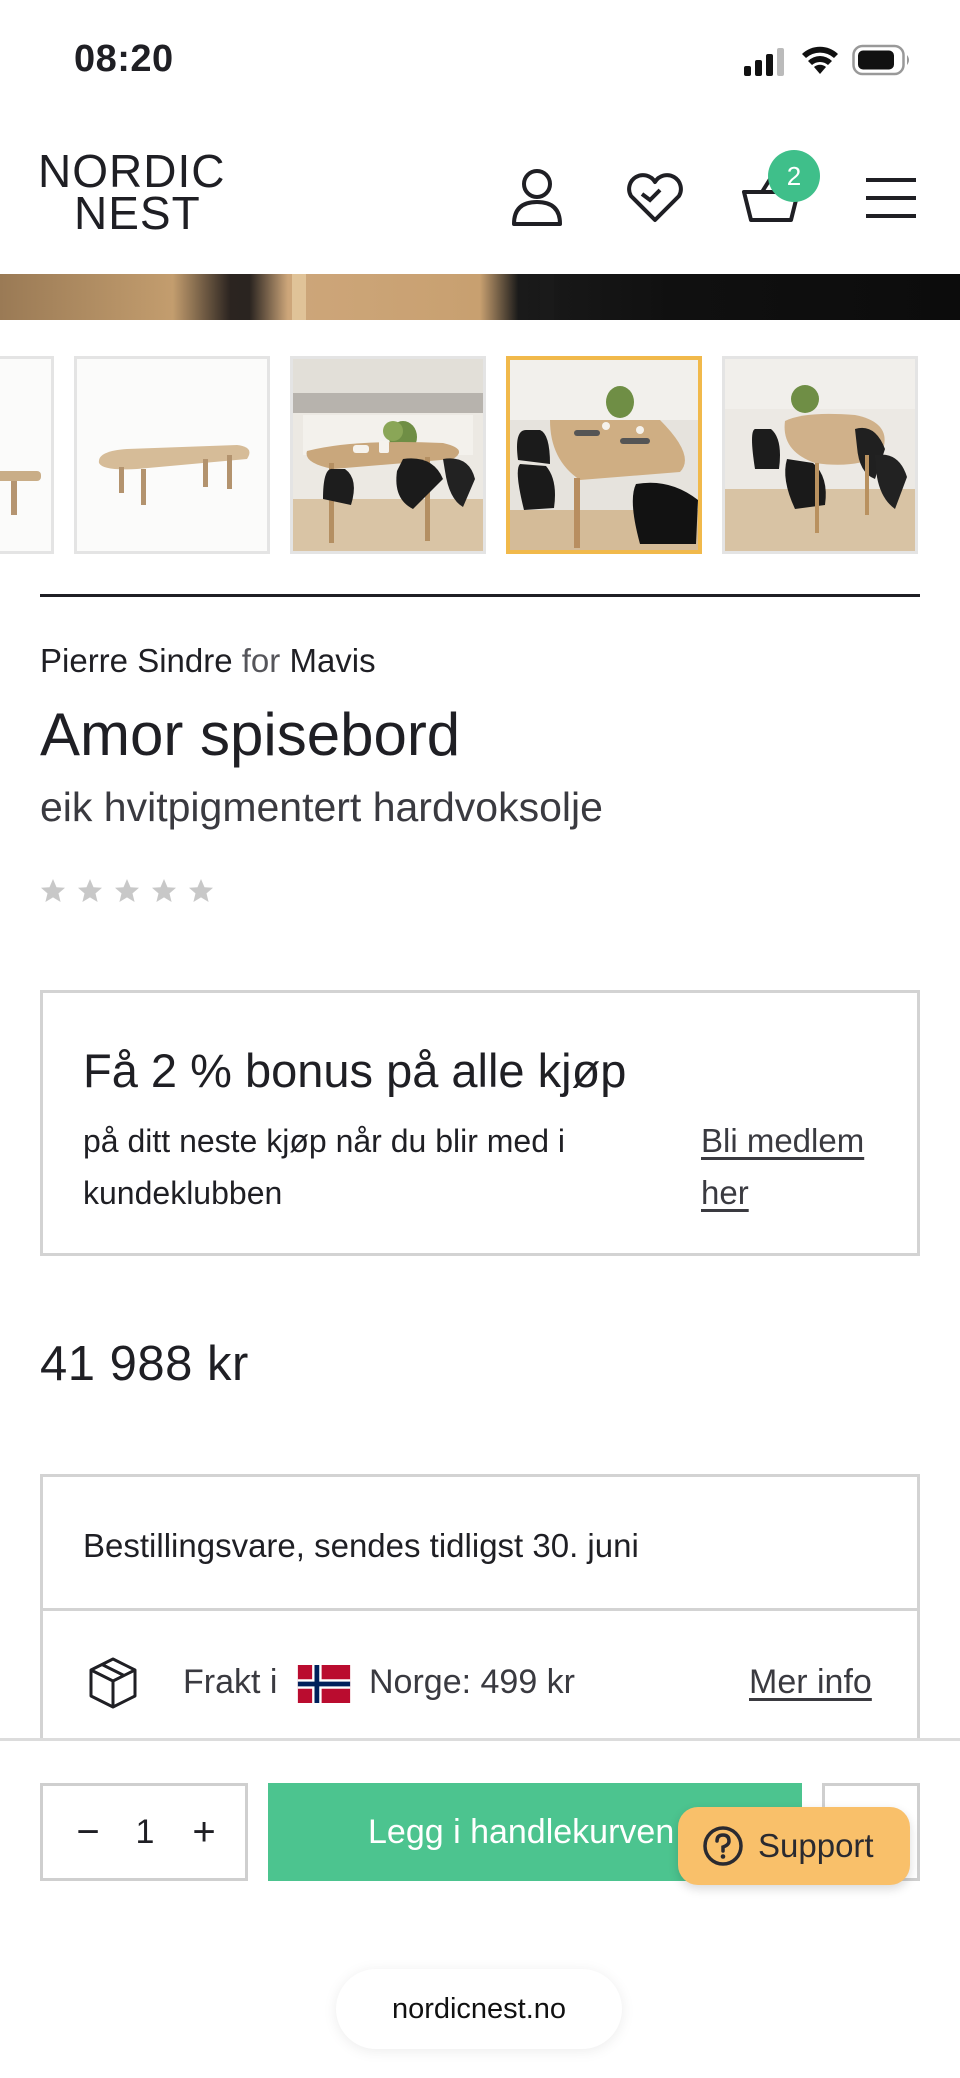 The image size is (960, 2078). I want to click on thumbnail-table-angled-view, so click(172, 455).